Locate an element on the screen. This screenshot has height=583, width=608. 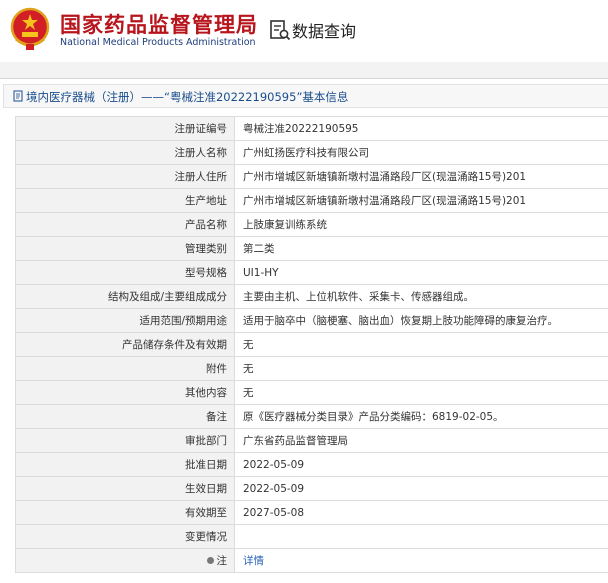
field-label: 产品储存条件及有效期 is located at coordinates (125, 344).